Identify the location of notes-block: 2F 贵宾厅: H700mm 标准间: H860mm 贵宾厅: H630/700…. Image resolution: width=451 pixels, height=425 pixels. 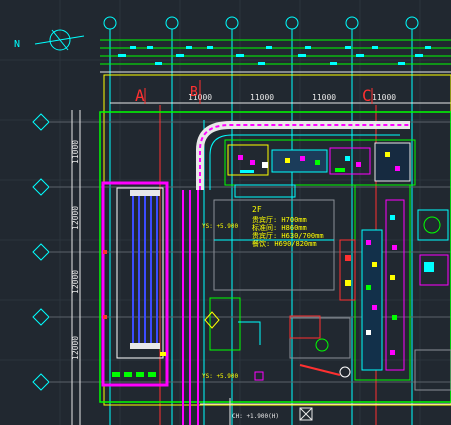
(288, 226).